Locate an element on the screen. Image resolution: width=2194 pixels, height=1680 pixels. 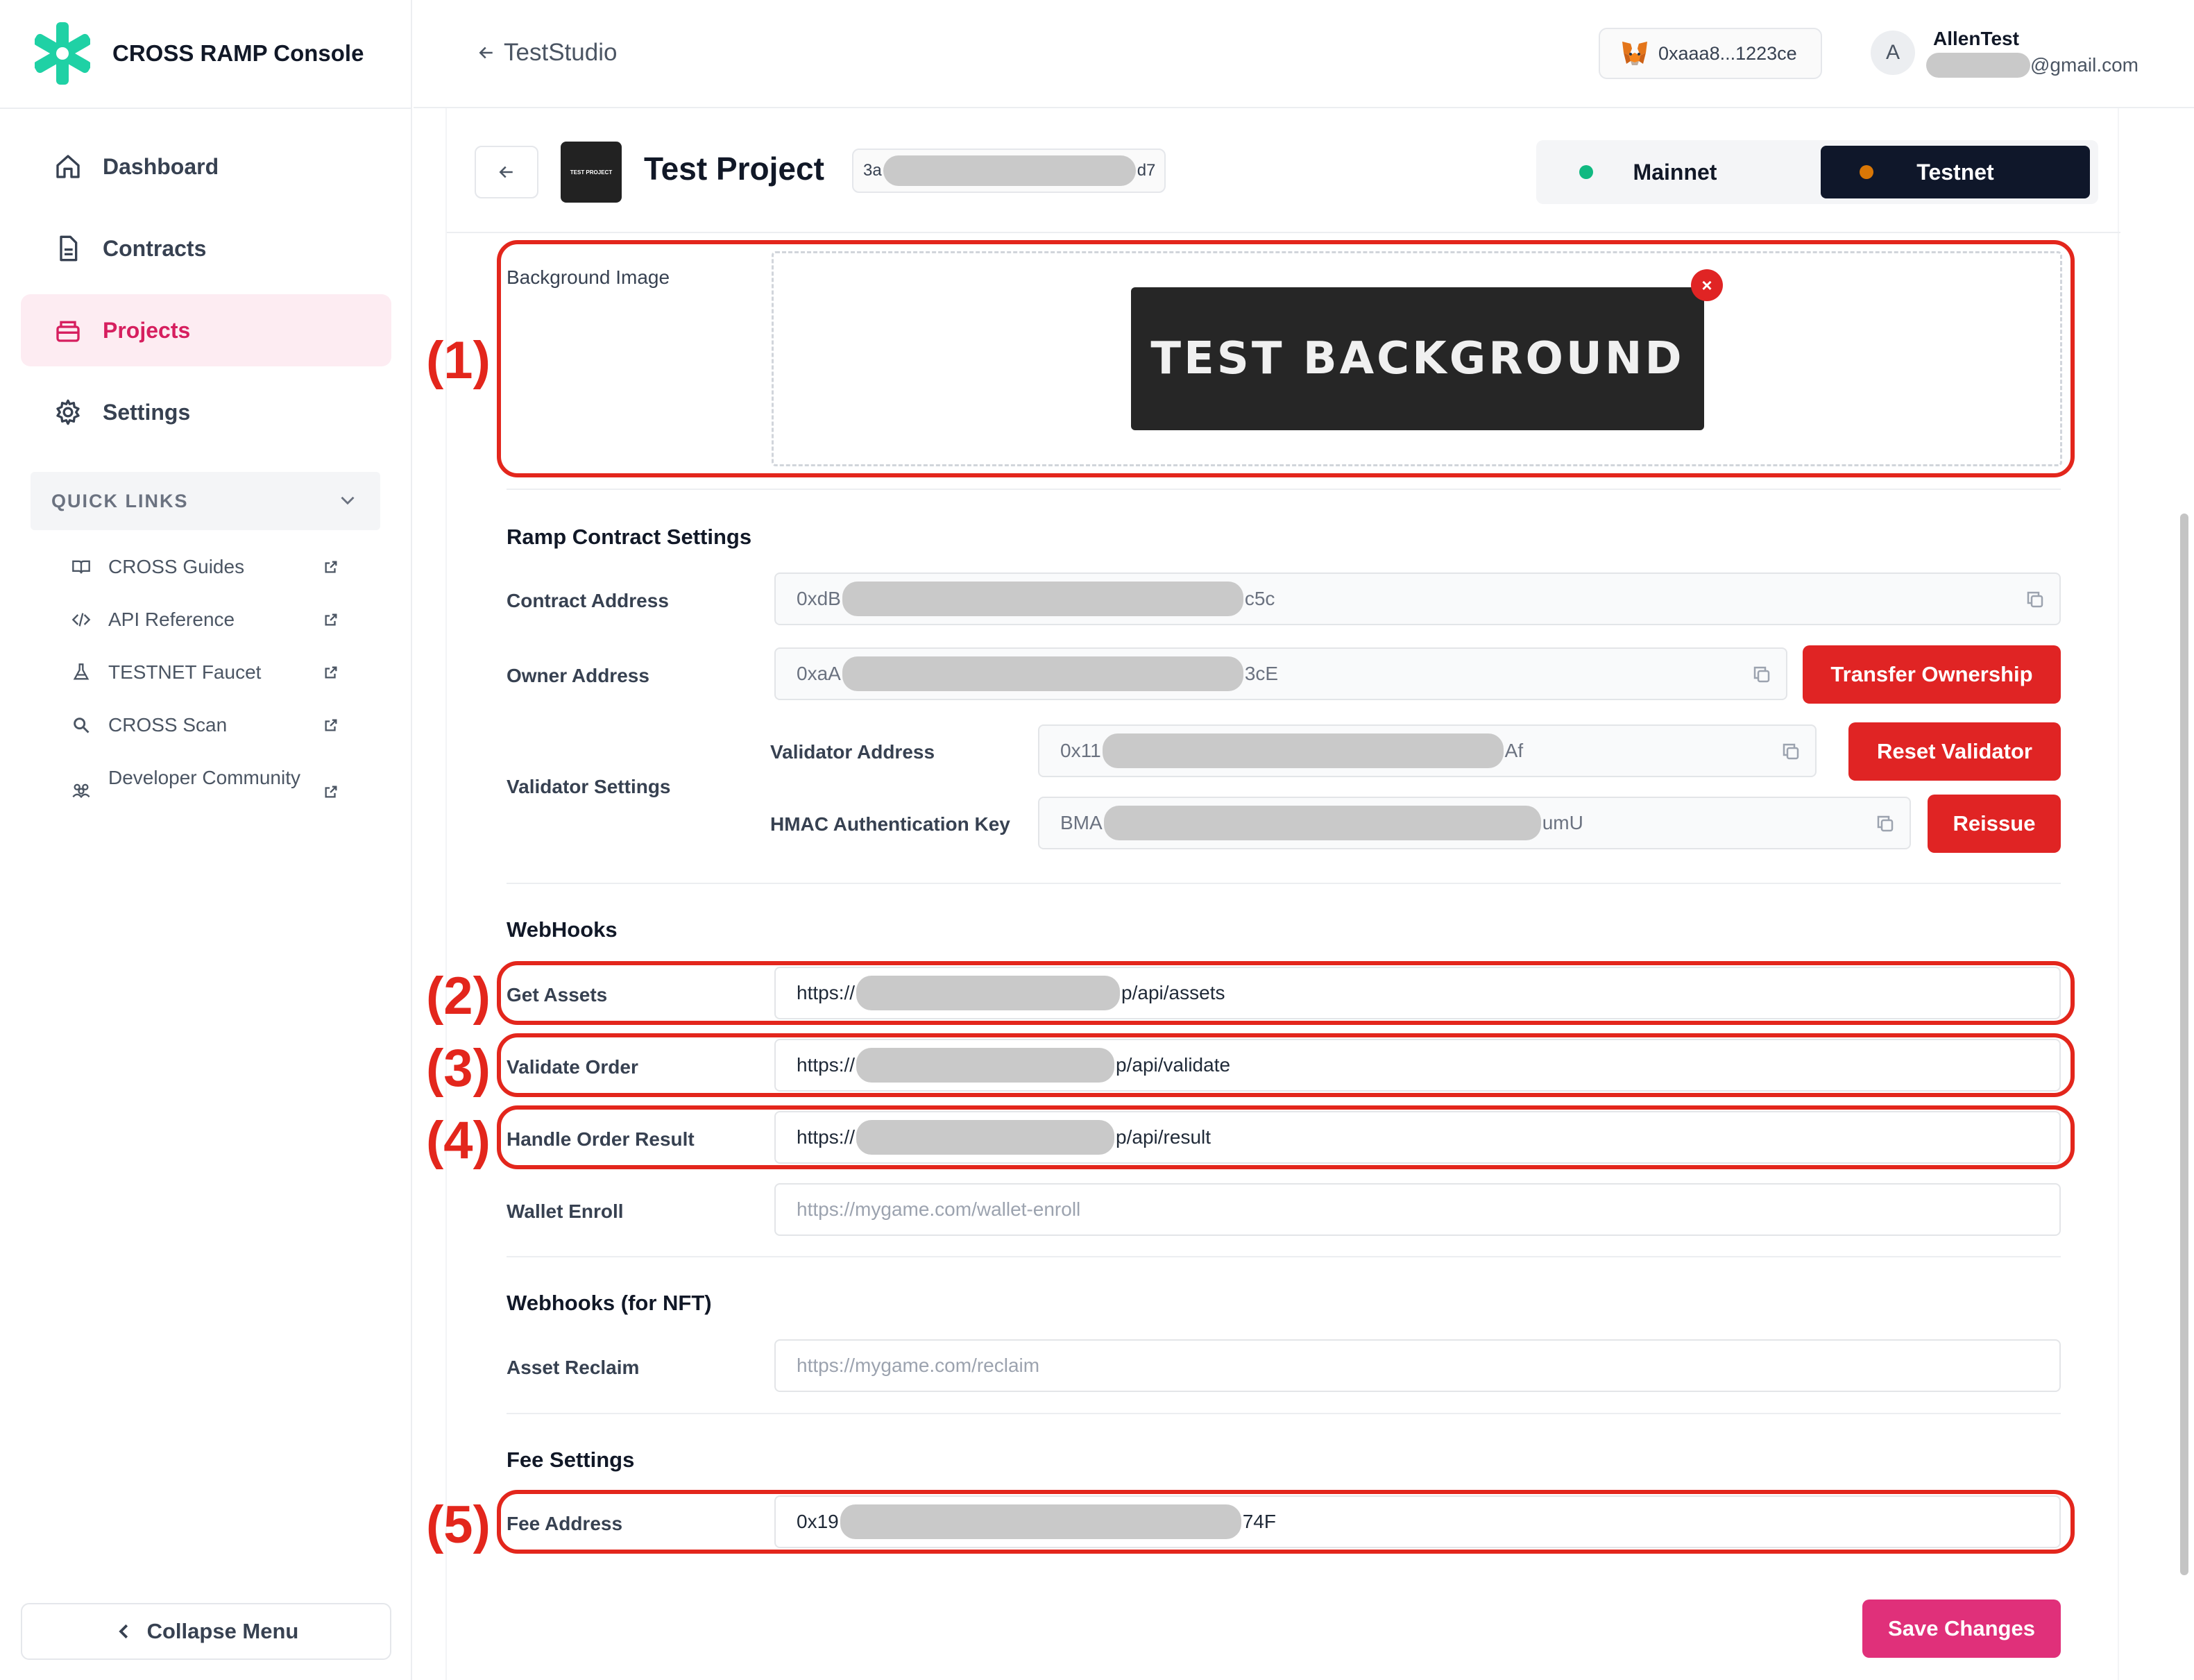
sidebar-divider is located at coordinates (206, 108).